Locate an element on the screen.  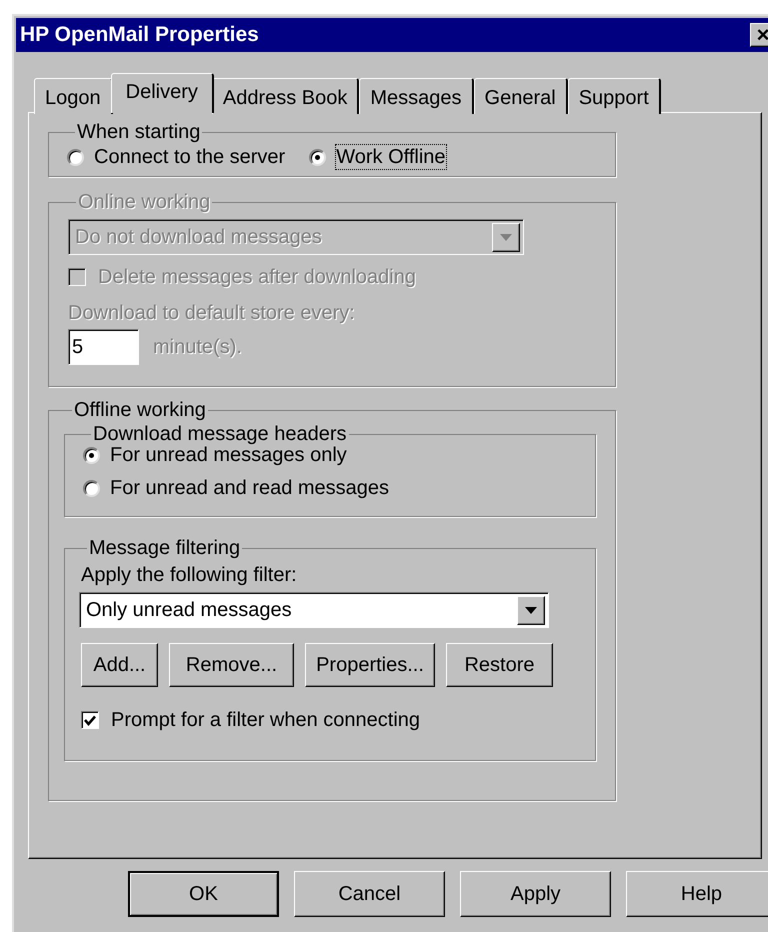
dropdown-field: Only unread messages is located at coordinates (314, 610).